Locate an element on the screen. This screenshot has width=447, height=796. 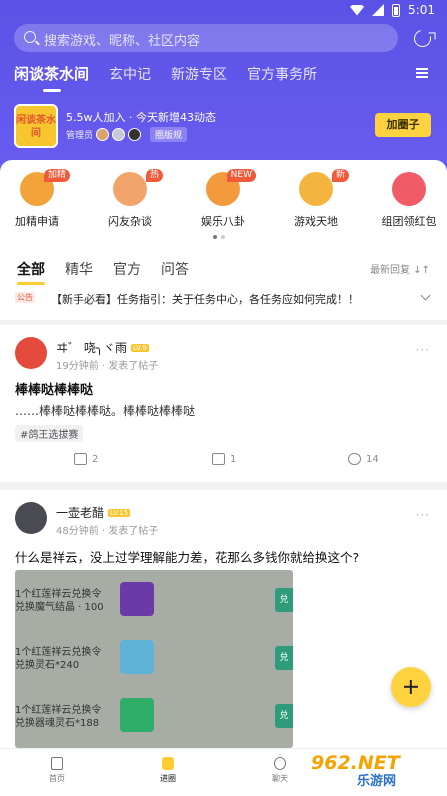
admin-label: 管理员 is located at coordinates (80, 136).